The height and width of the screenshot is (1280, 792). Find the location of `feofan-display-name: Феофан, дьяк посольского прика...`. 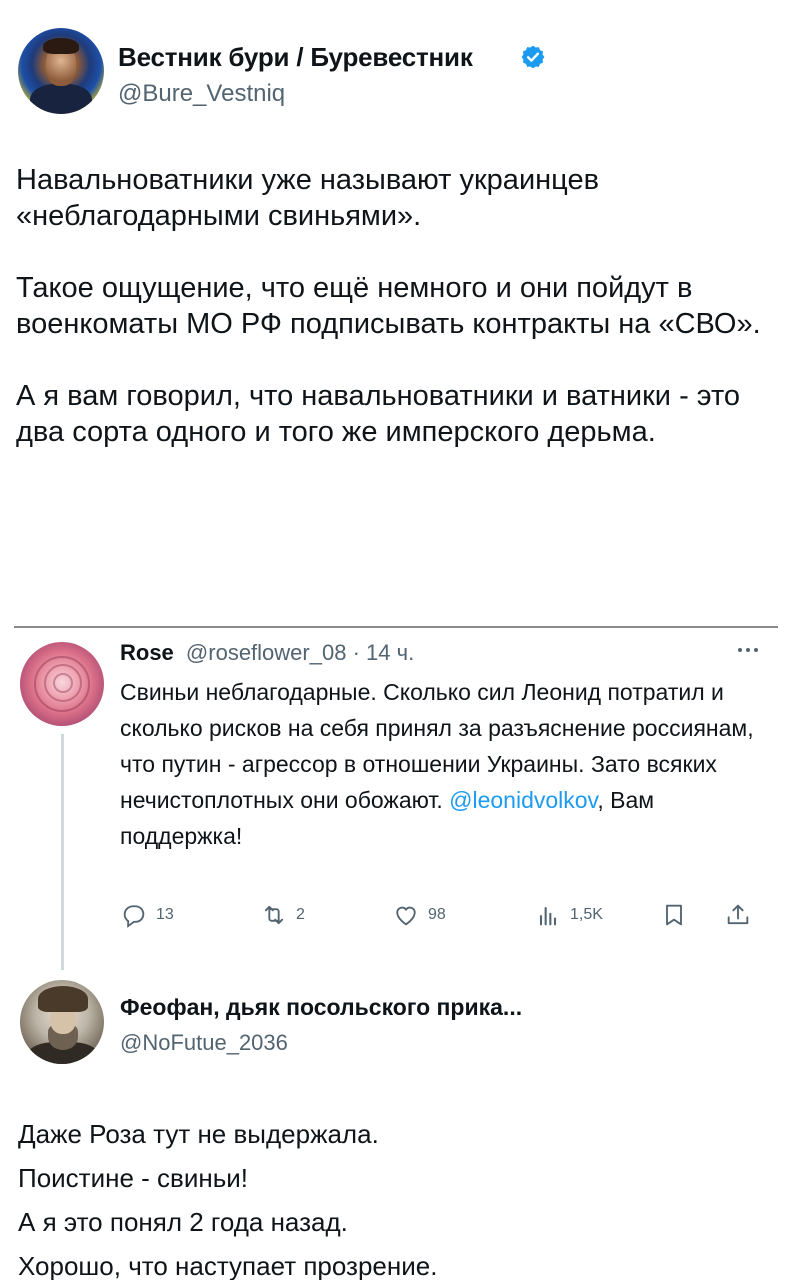

feofan-display-name: Феофан, дьяк посольского прика... is located at coordinates (321, 1007).